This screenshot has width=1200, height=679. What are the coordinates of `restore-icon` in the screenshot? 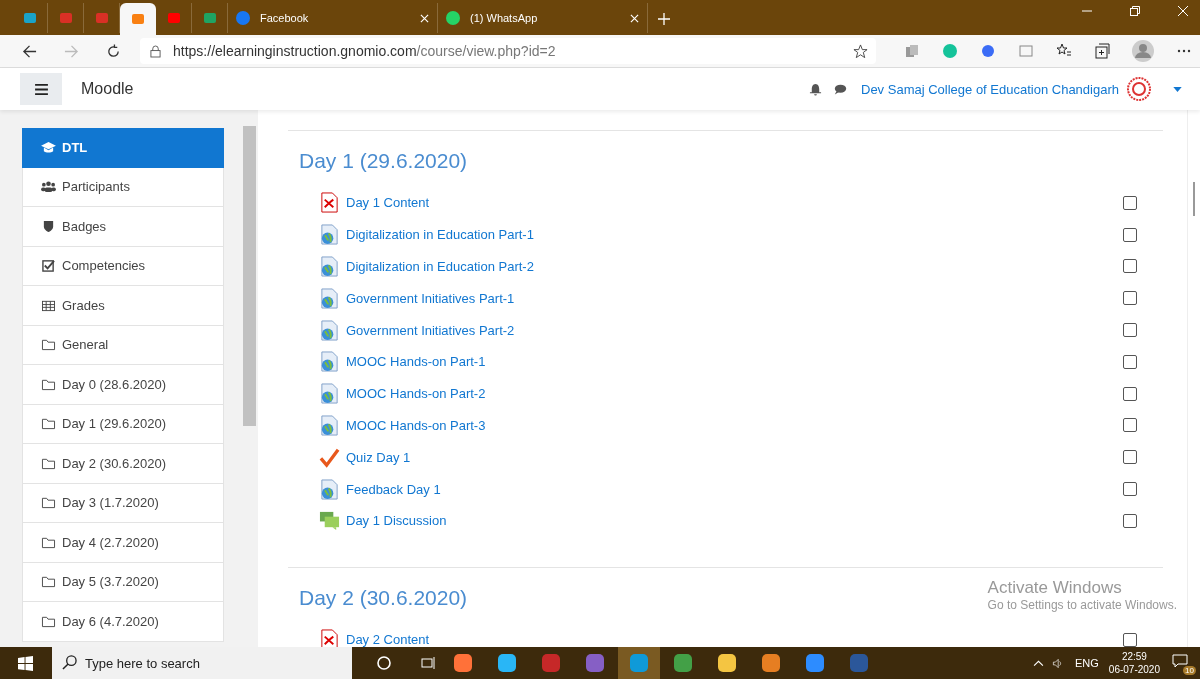 It's located at (1135, 10).